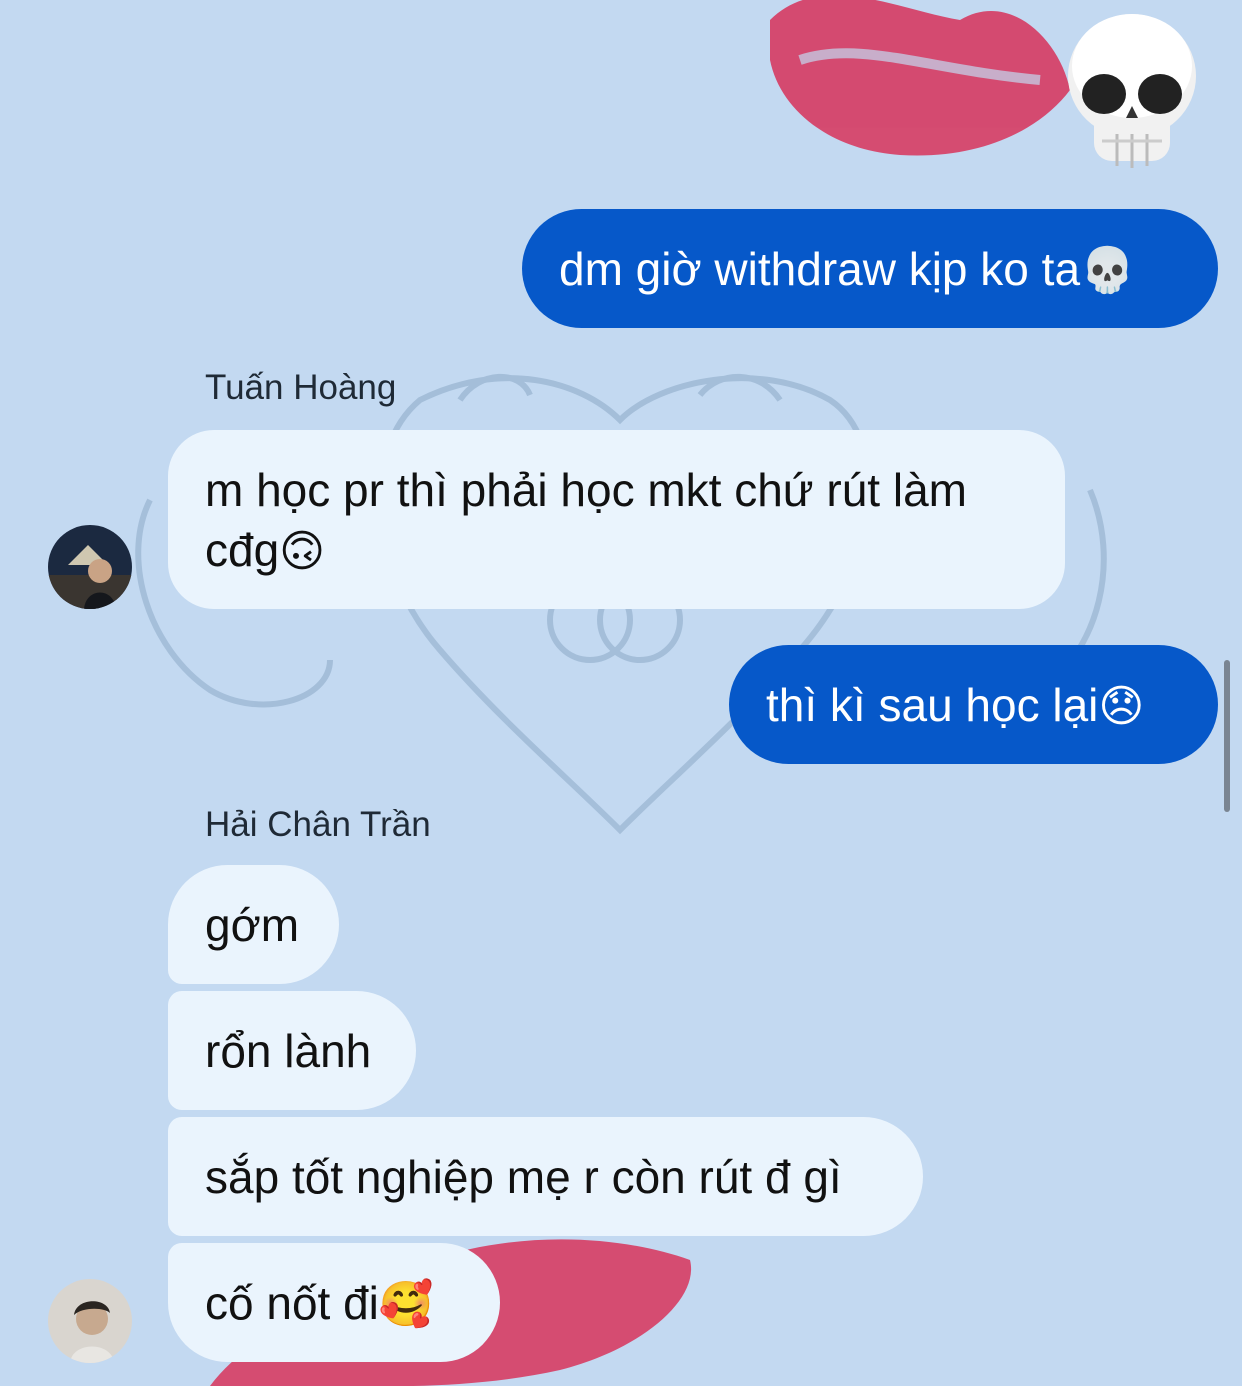  I want to click on scrollbar, so click(1227, 736).